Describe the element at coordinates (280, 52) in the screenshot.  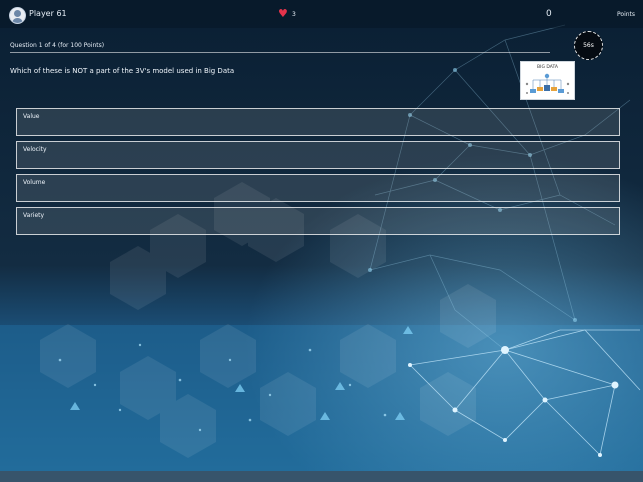
I see `divider` at that location.